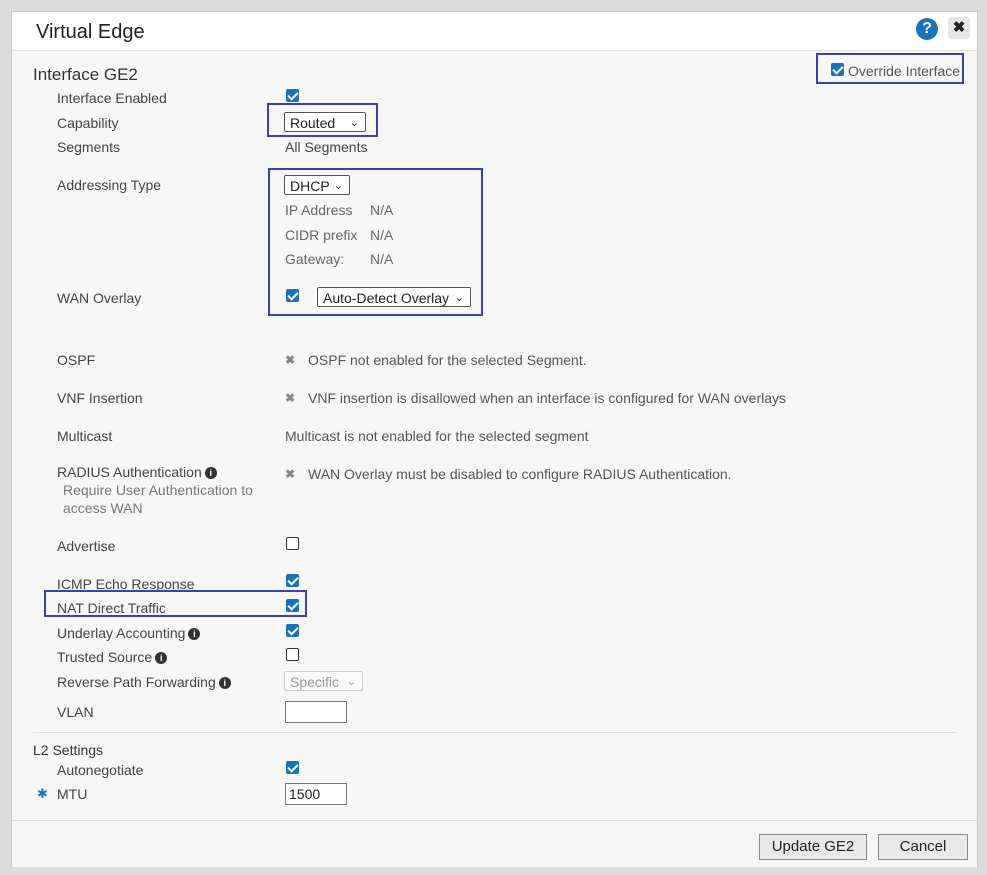 This screenshot has height=875, width=987. Describe the element at coordinates (86, 546) in the screenshot. I see `advertise-label: Advertise` at that location.